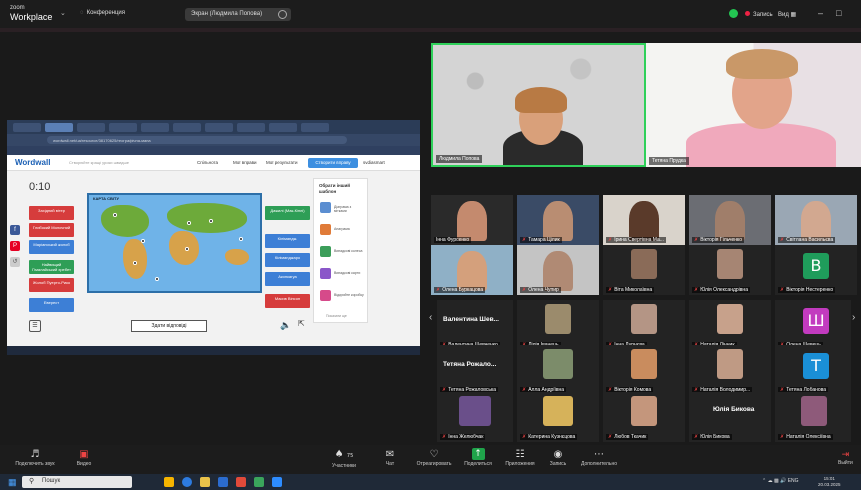  What do you see at coordinates (169, 482) in the screenshot?
I see `taskbar-app-icon` at bounding box center [169, 482].